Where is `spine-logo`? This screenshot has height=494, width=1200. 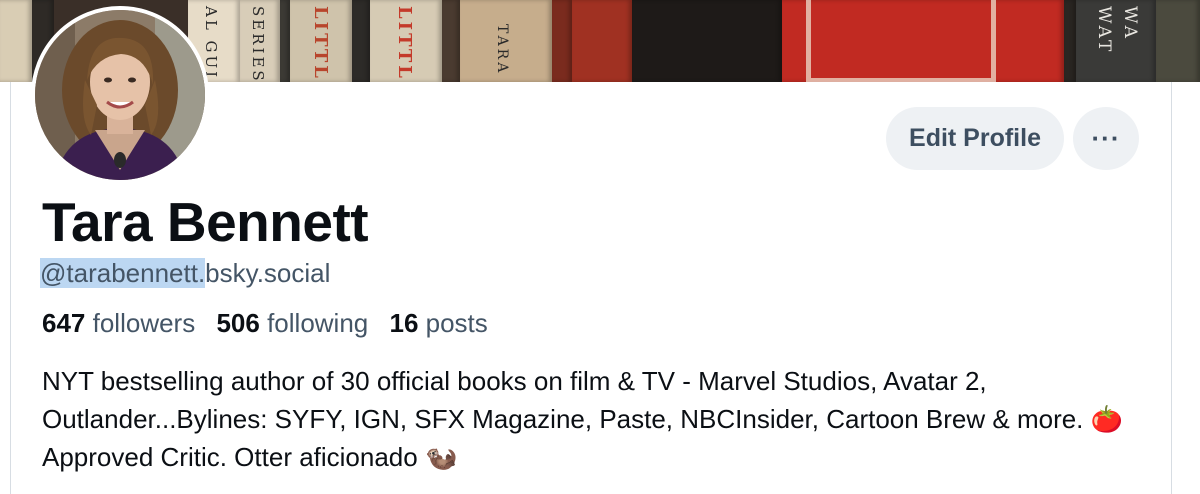 spine-logo is located at coordinates (901, 41).